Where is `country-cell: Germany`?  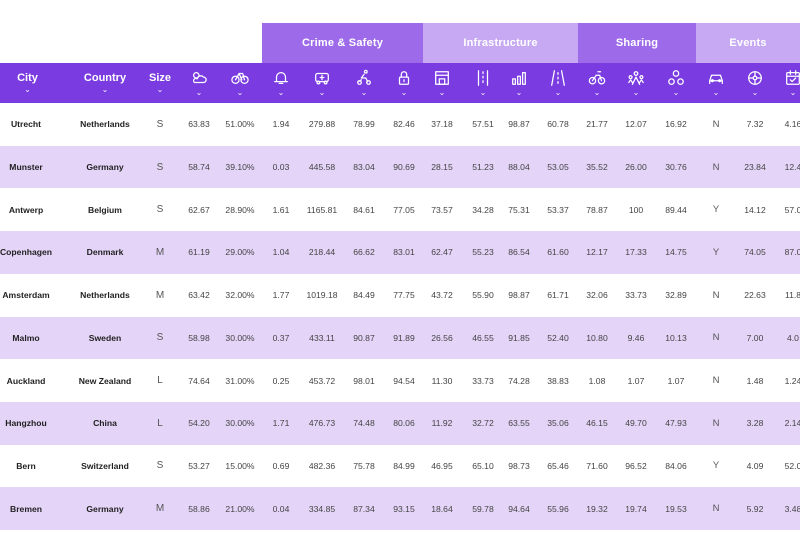 country-cell: Germany is located at coordinates (105, 167).